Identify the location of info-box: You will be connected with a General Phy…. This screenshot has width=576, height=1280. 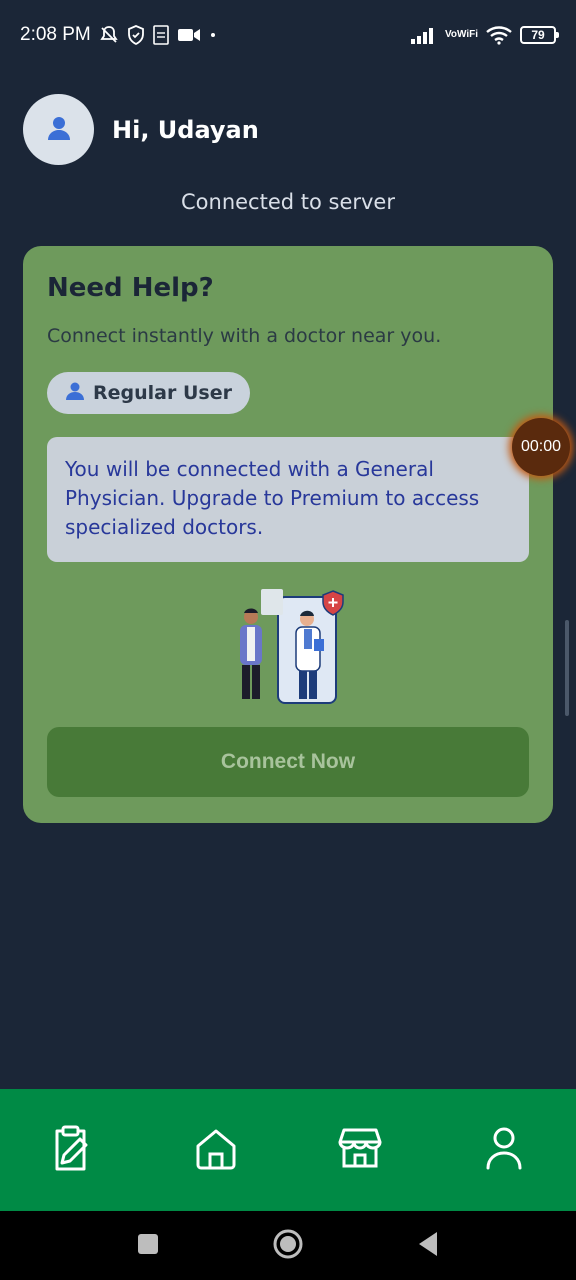
(288, 499).